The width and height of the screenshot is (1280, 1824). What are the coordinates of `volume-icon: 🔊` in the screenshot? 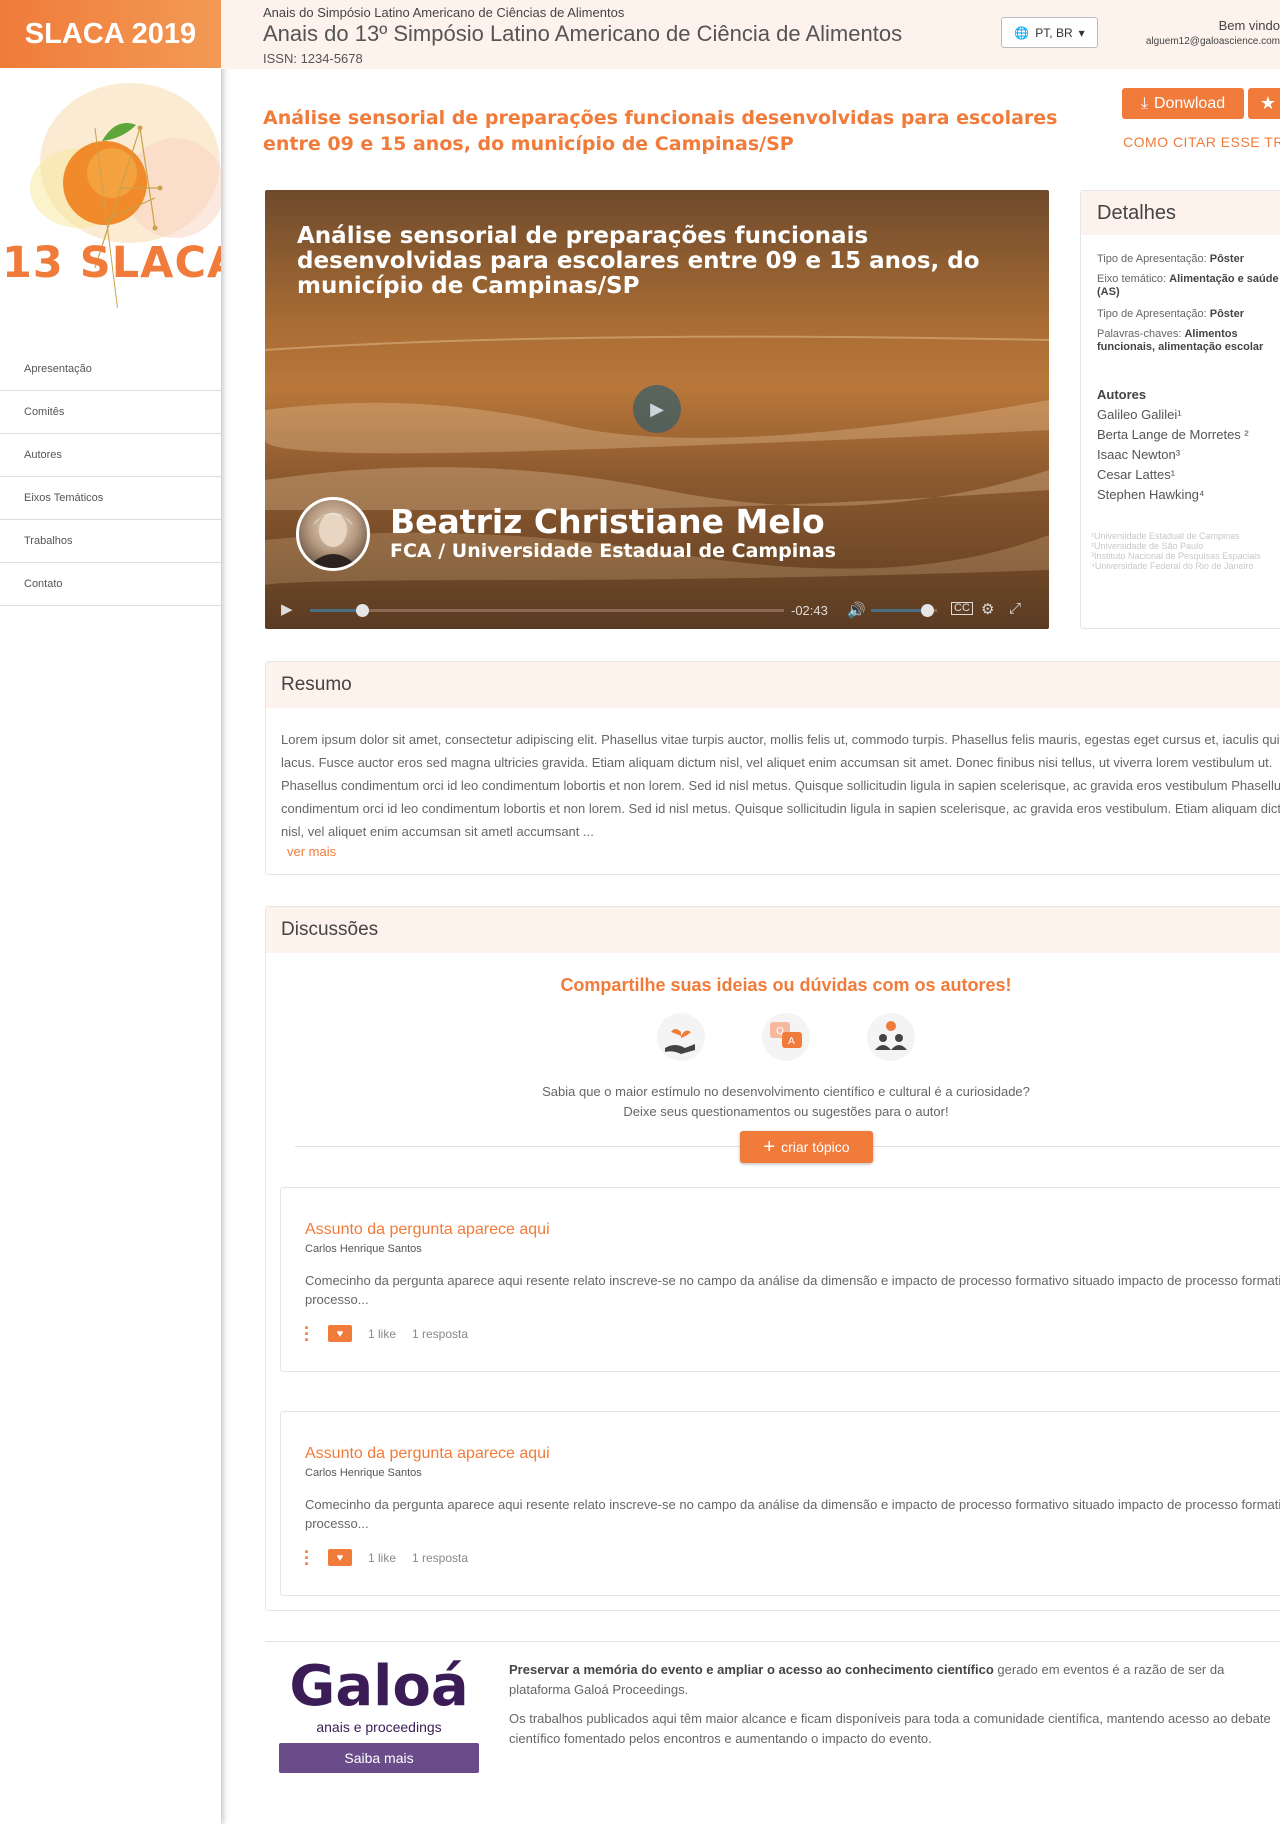 It's located at (856, 610).